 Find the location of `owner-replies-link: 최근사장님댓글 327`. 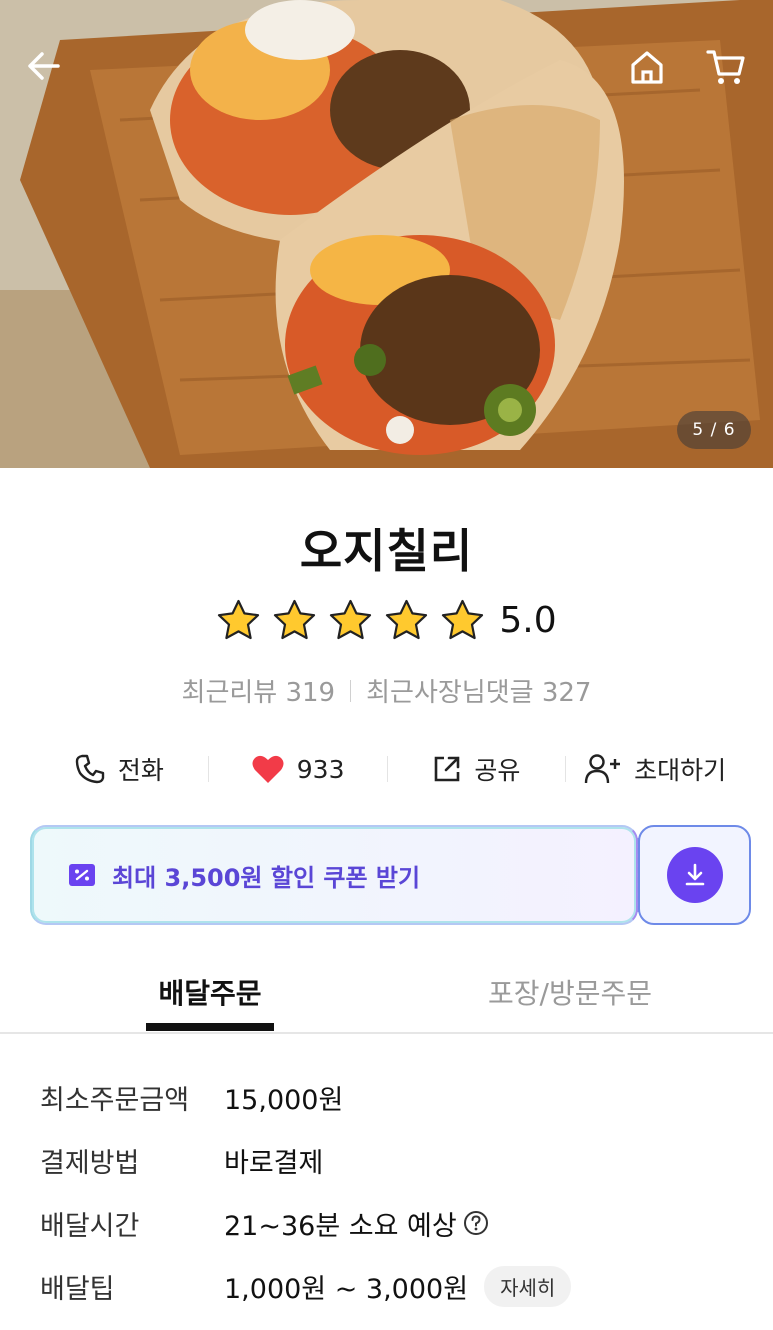

owner-replies-link: 최근사장님댓글 327 is located at coordinates (478, 690).